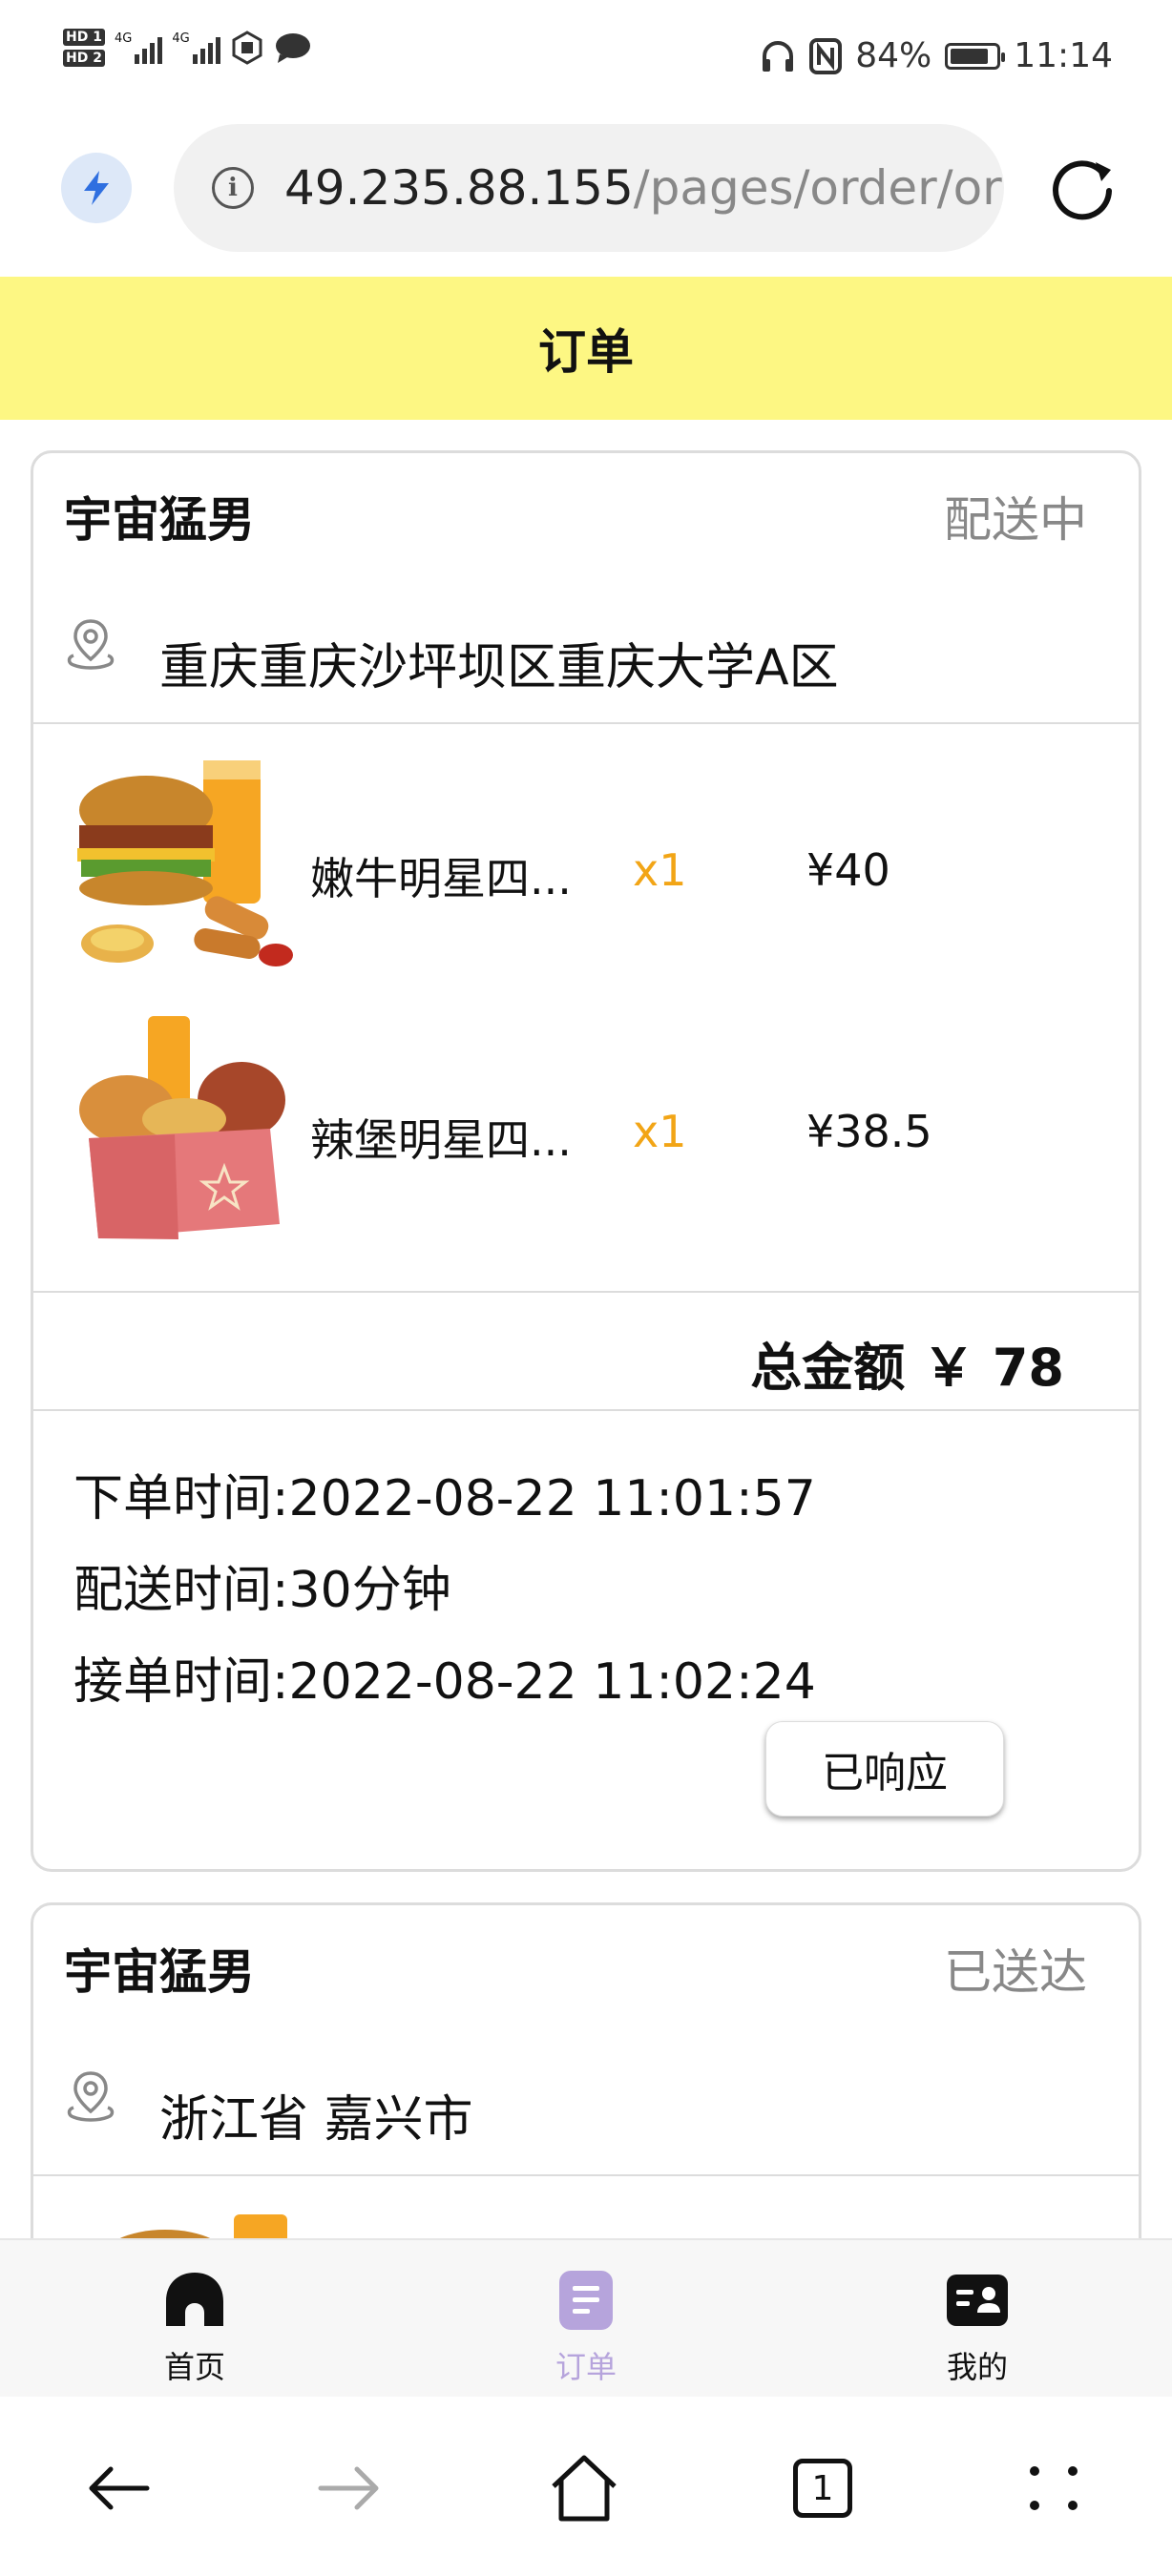 The height and width of the screenshot is (2576, 1172). What do you see at coordinates (978, 2300) in the screenshot?
I see `profile-card-icon` at bounding box center [978, 2300].